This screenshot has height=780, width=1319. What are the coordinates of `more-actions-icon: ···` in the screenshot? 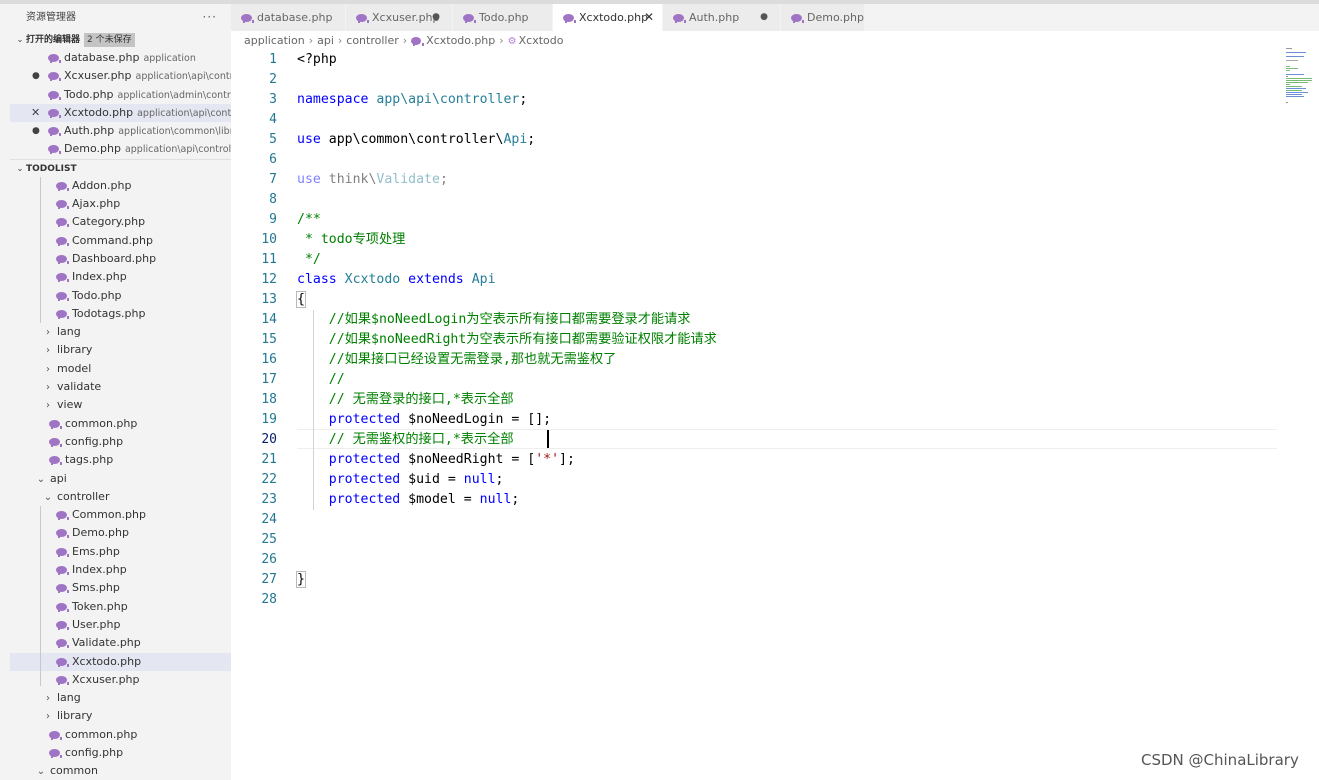 It's located at (210, 17).